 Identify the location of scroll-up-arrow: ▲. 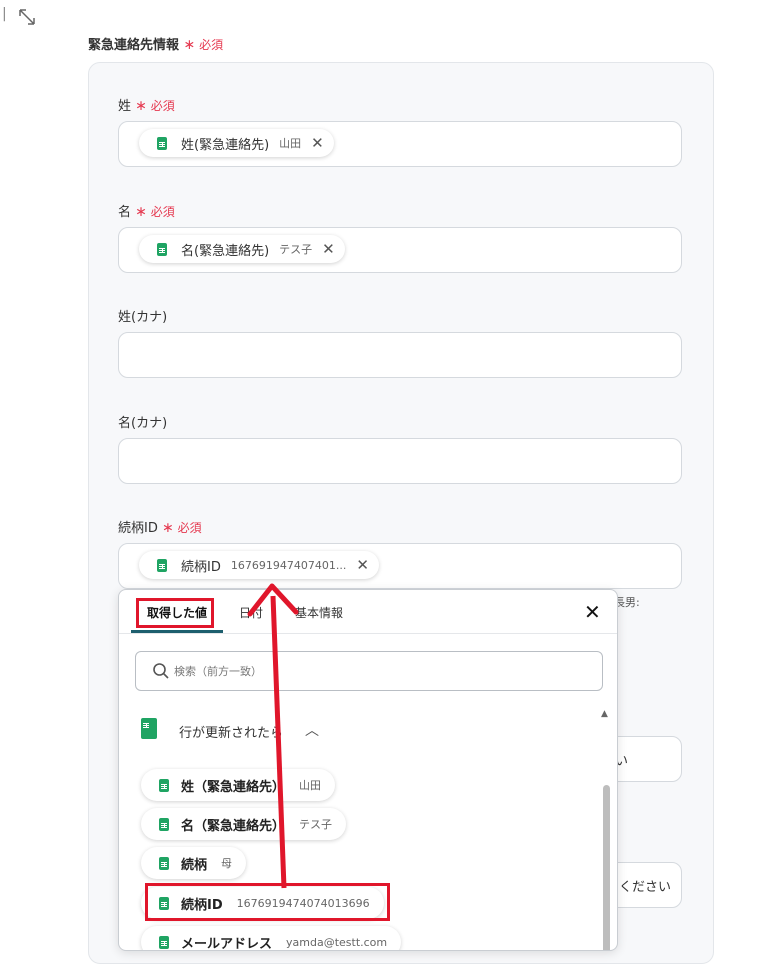
(604, 714).